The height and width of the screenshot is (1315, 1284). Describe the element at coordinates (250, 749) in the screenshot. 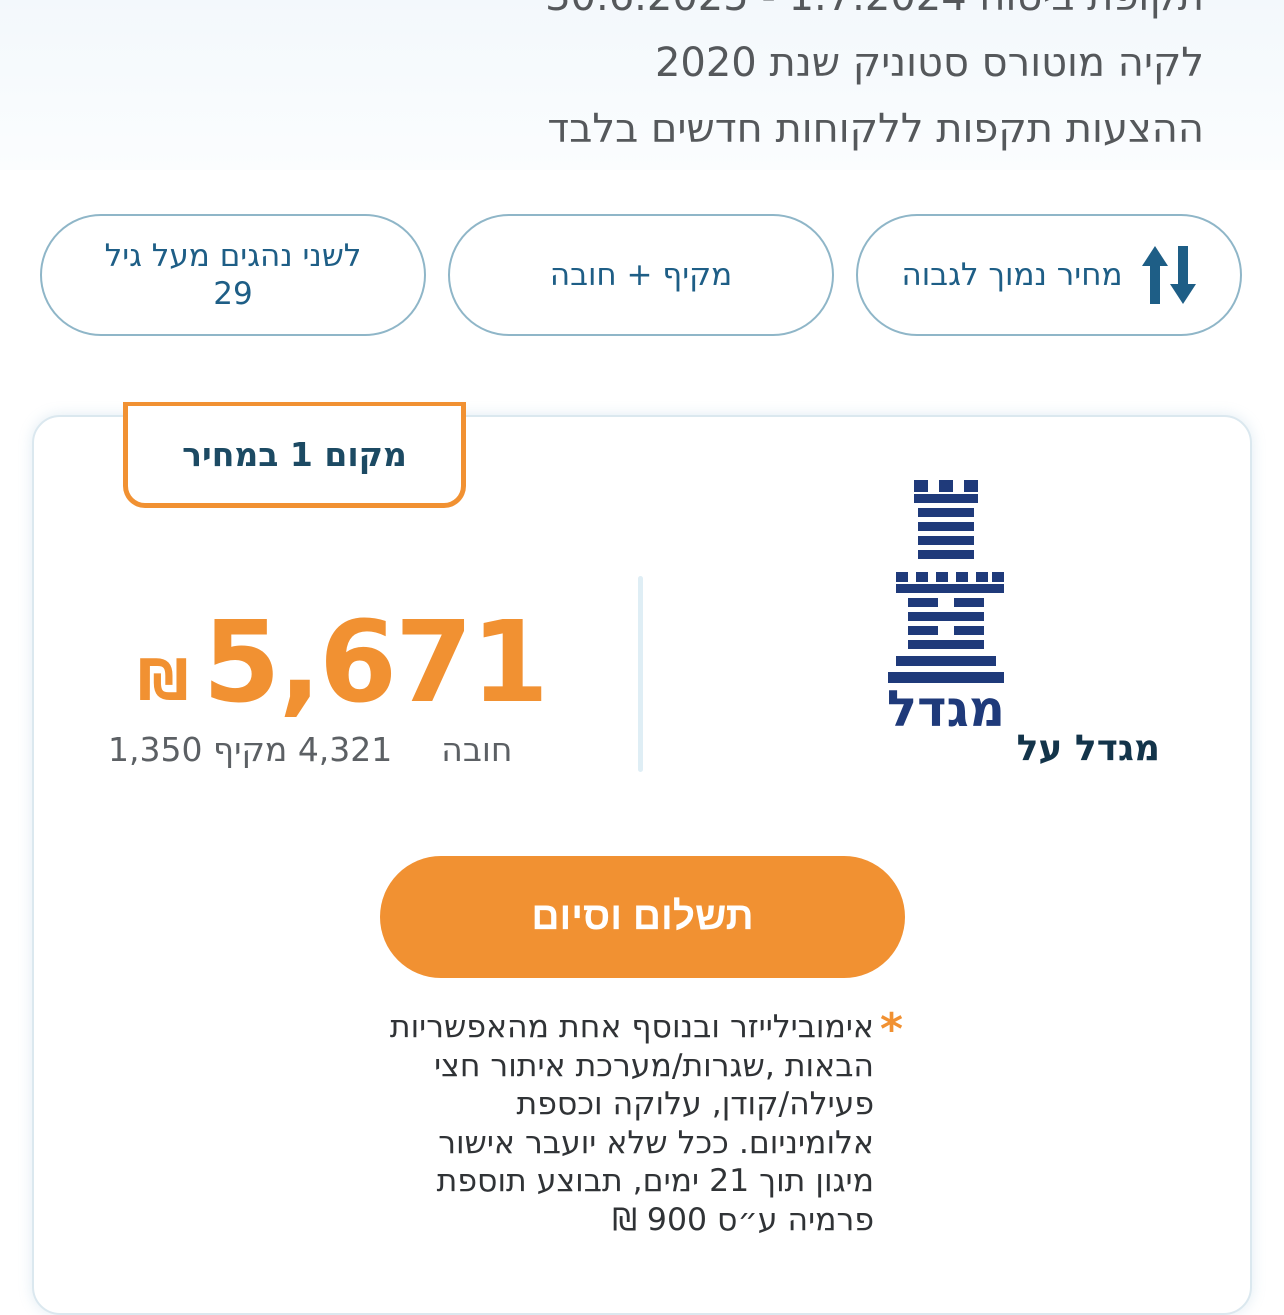

I see `comprehensive-label: מקיף` at that location.